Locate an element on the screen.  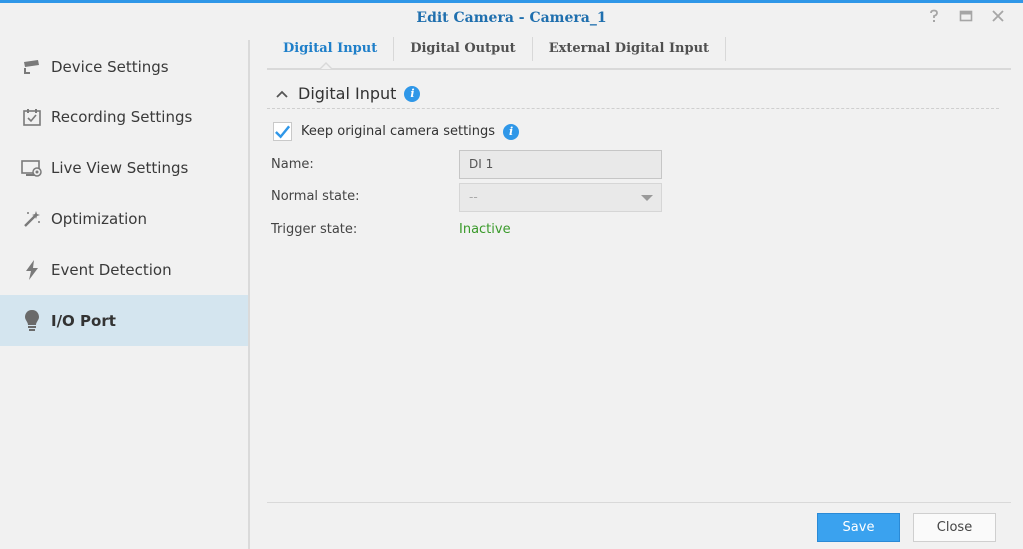
section-title: Digital Input is located at coordinates (347, 93).